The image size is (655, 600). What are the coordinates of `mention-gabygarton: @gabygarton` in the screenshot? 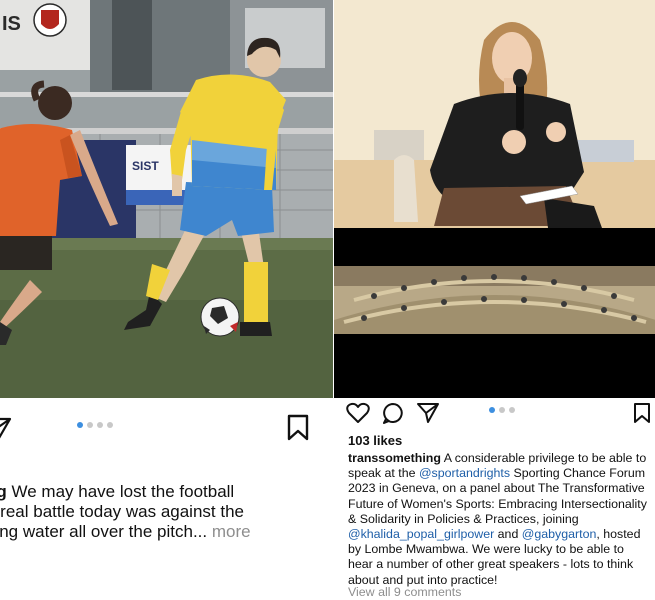 It's located at (559, 534).